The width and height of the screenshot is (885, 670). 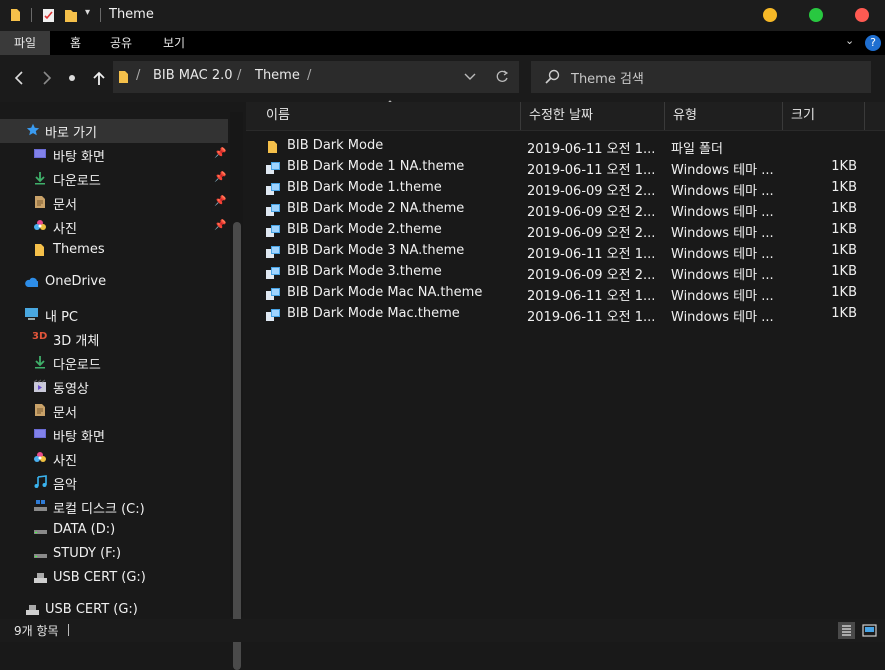 What do you see at coordinates (114, 155) in the screenshot?
I see `nav-item-desktop: 바탕 화면 📌` at bounding box center [114, 155].